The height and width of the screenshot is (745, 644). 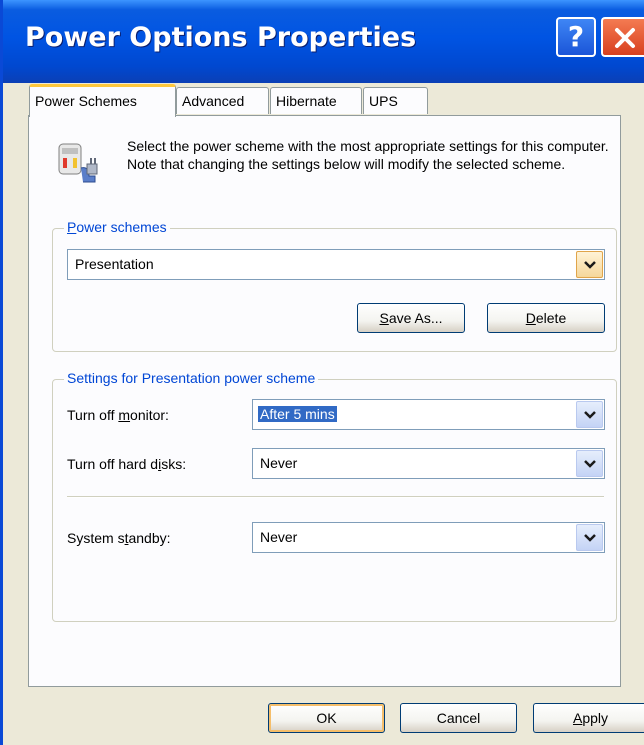 I want to click on power-plug-icon, so click(x=78, y=163).